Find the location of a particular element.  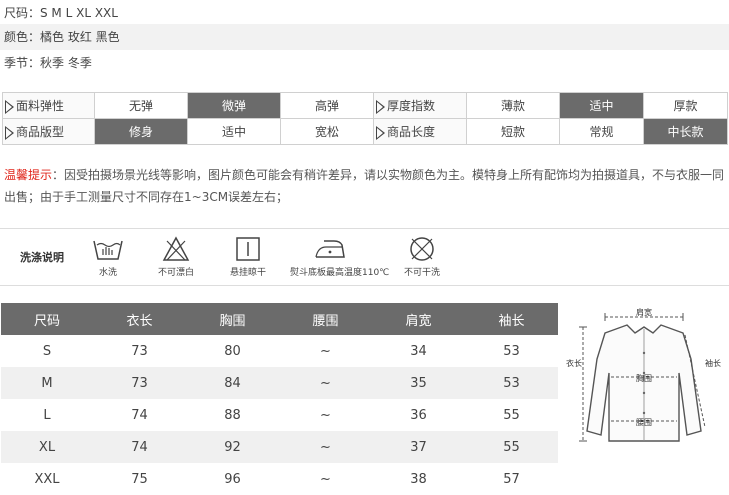

table-cell: 96 is located at coordinates (232, 479).